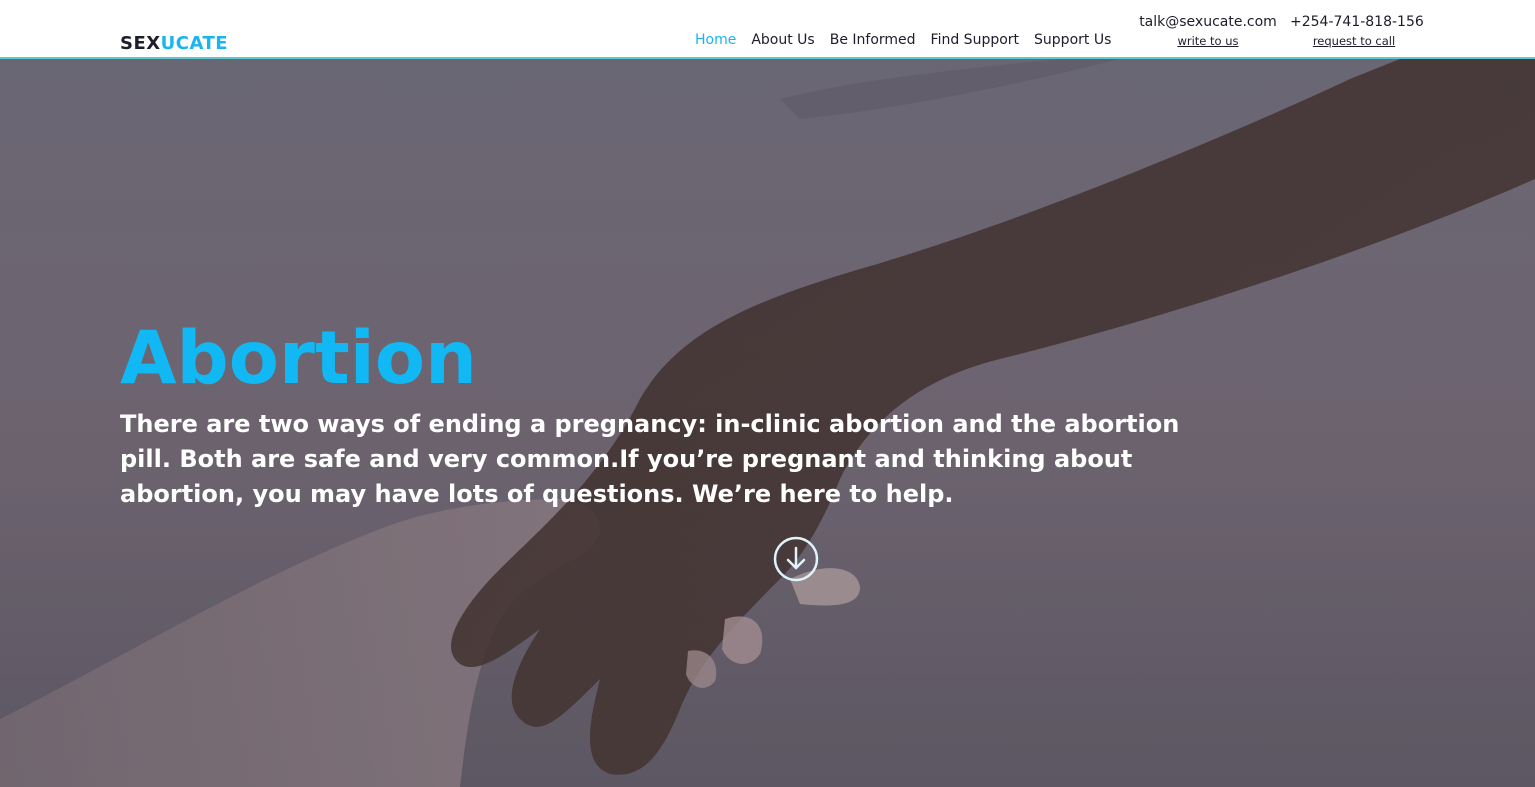  What do you see at coordinates (1208, 41) in the screenshot?
I see `write-to-us-link: write to us` at bounding box center [1208, 41].